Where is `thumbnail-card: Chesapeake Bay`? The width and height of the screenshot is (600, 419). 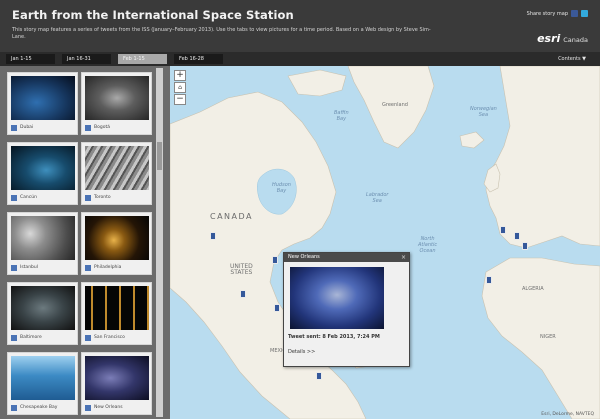
thumbnail-card: Chesapeake Bay is located at coordinates (42, 383).